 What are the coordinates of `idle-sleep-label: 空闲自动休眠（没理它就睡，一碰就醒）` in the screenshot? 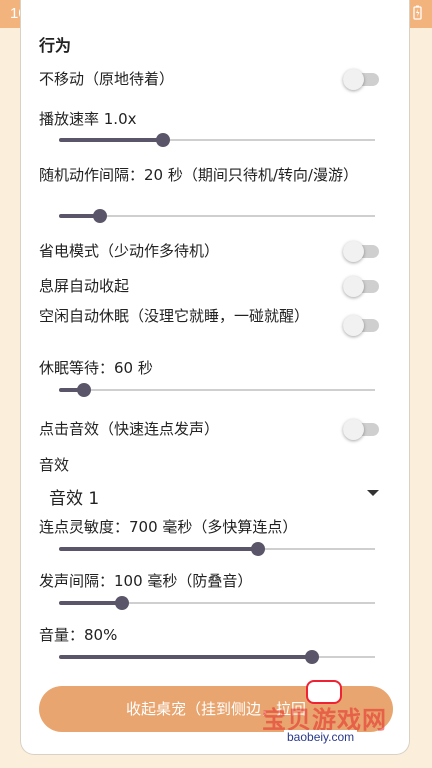 It's located at (174, 316).